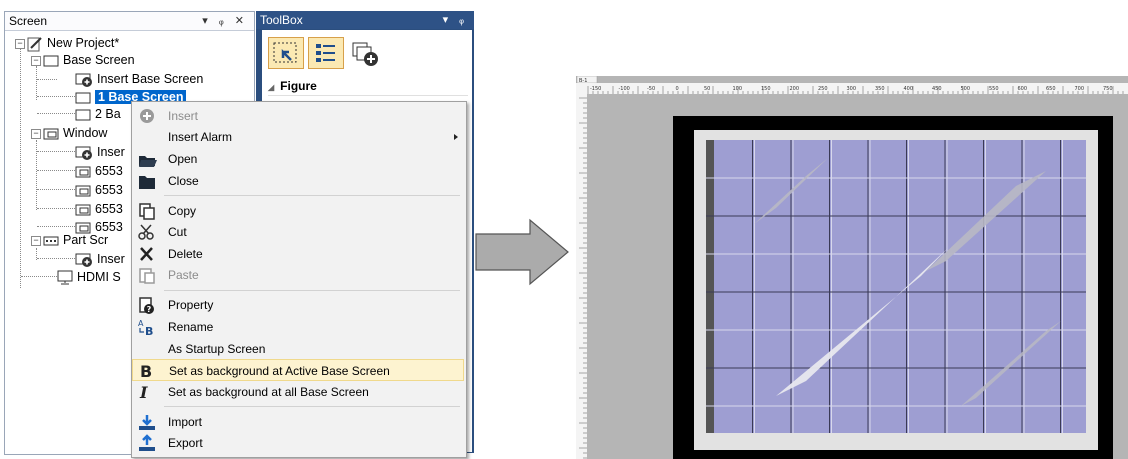  What do you see at coordinates (1051, 89) in the screenshot?
I see `ruler-label: 650` at bounding box center [1051, 89].